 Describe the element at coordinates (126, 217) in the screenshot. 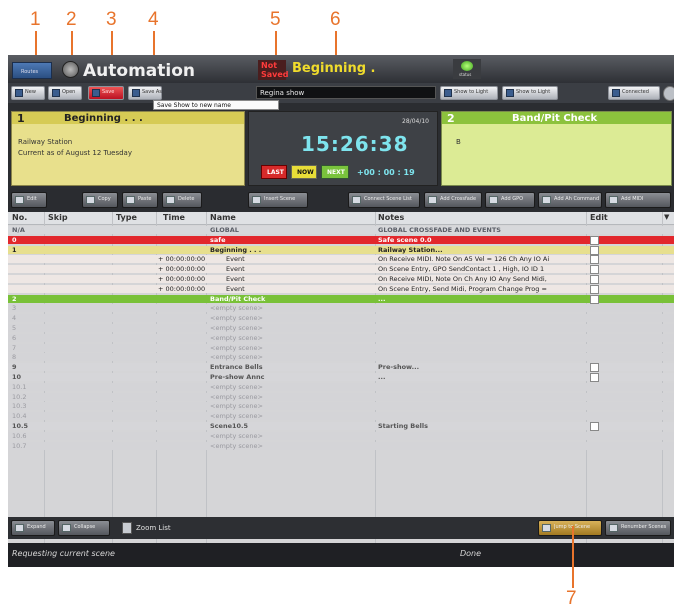

I see `col-header-type: Type` at that location.